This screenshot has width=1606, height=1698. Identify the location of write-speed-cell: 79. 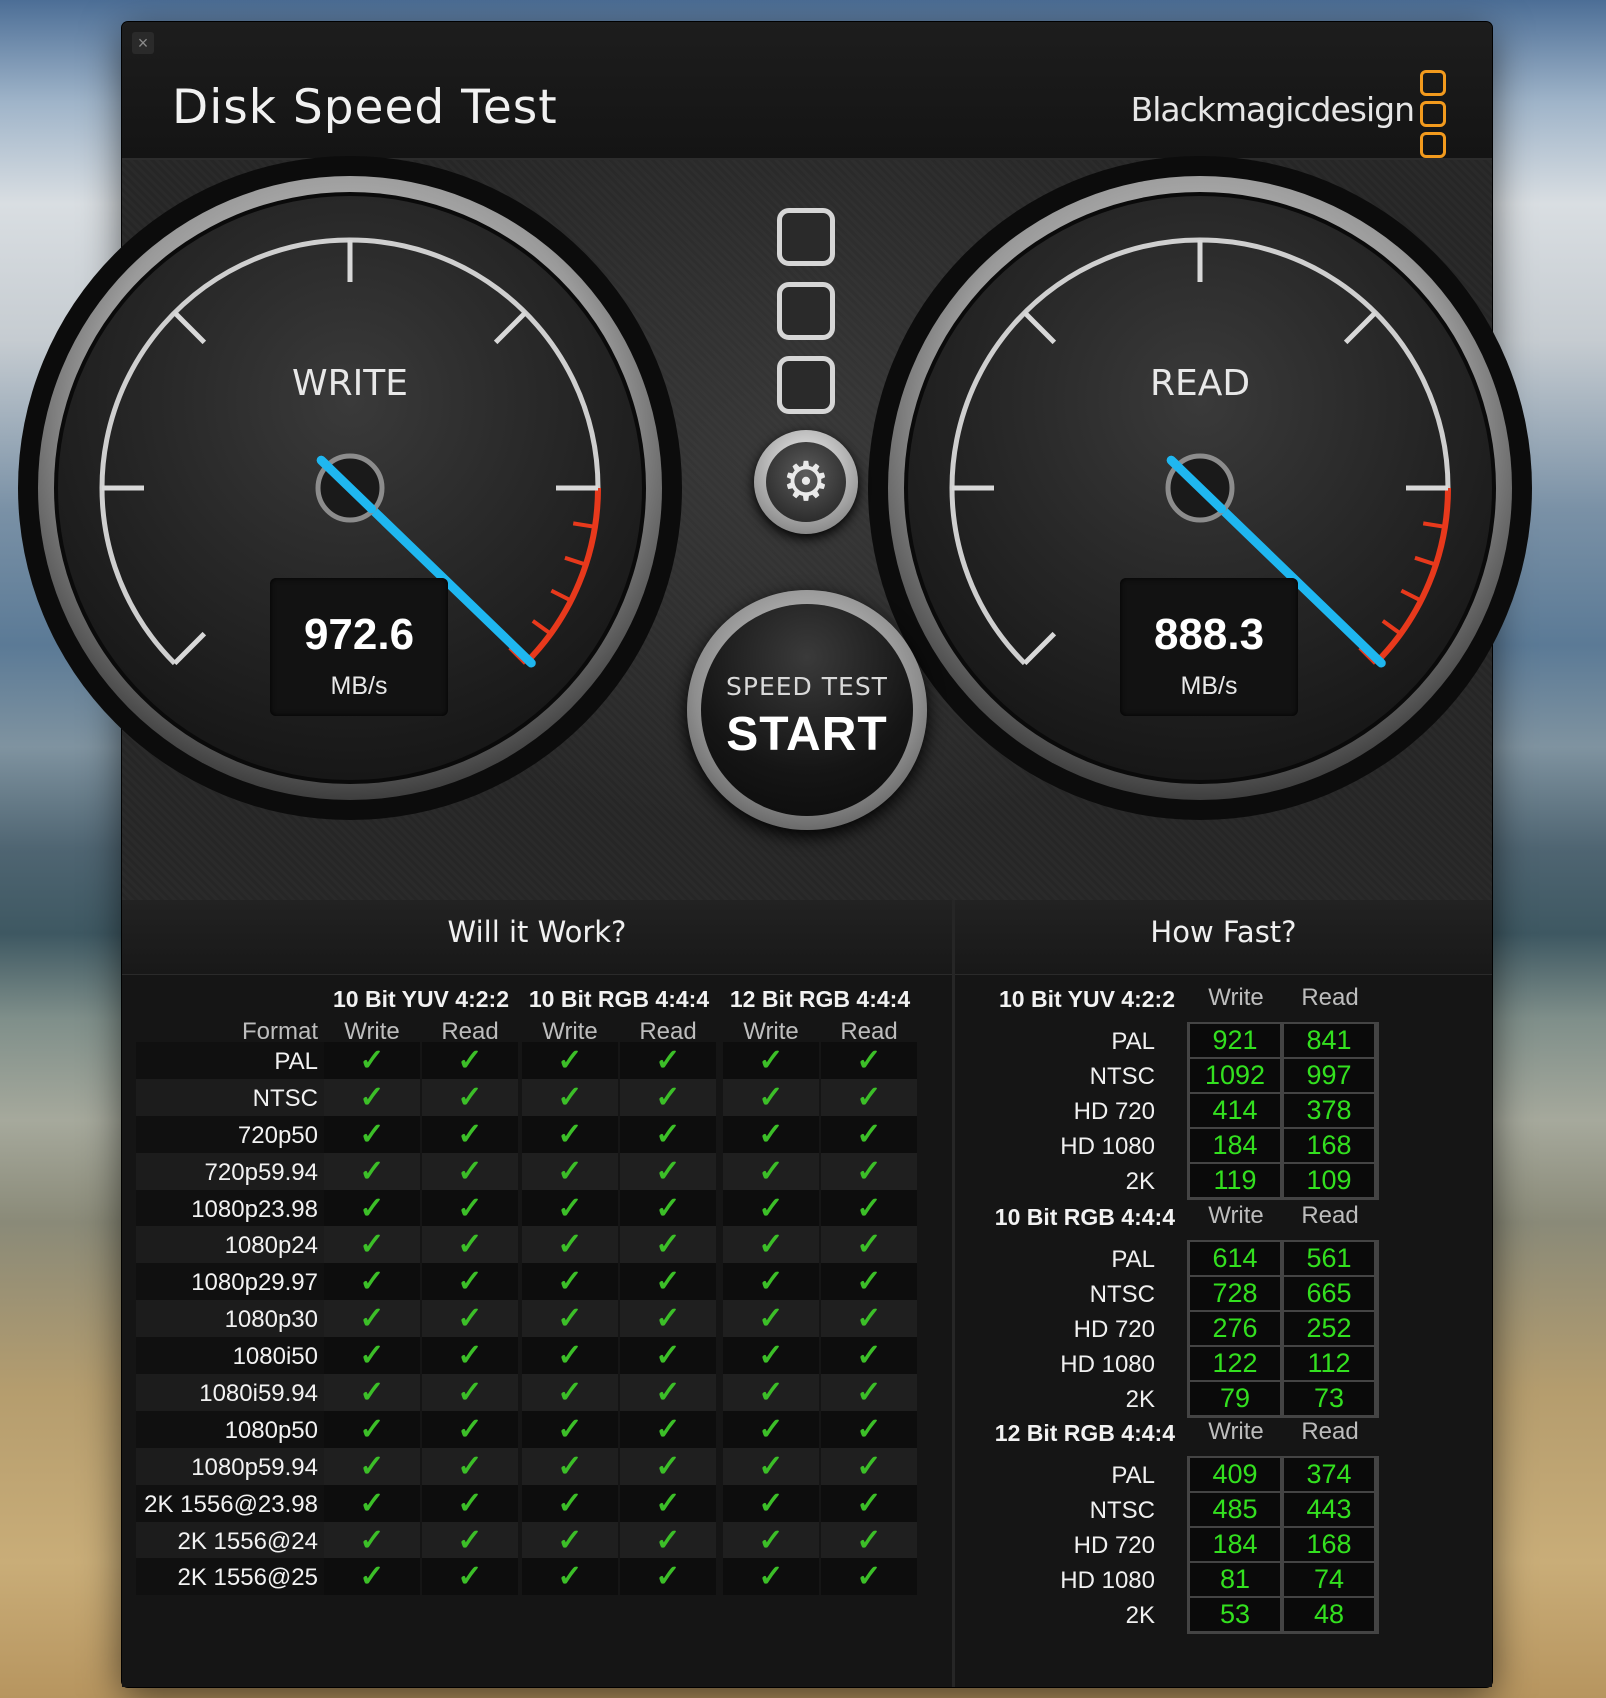
(1235, 1398).